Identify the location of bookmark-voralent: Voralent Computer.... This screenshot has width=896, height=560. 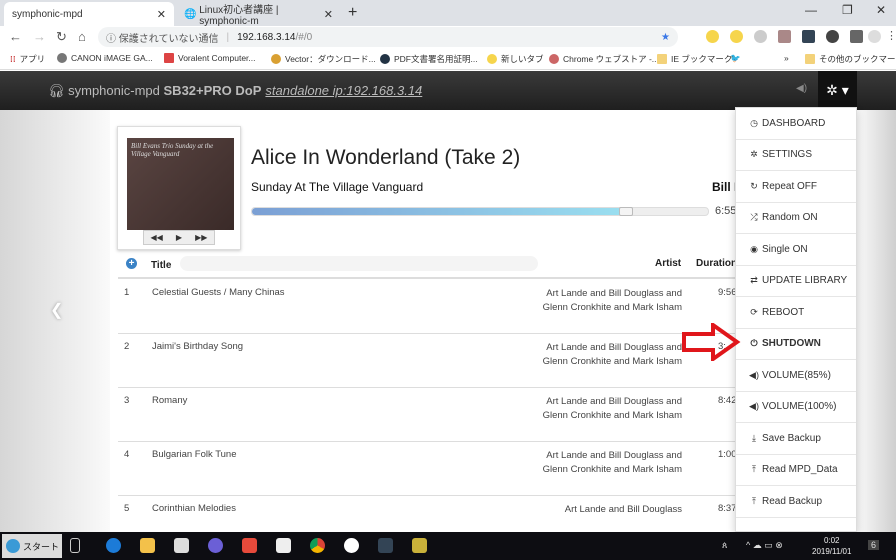
(210, 58).